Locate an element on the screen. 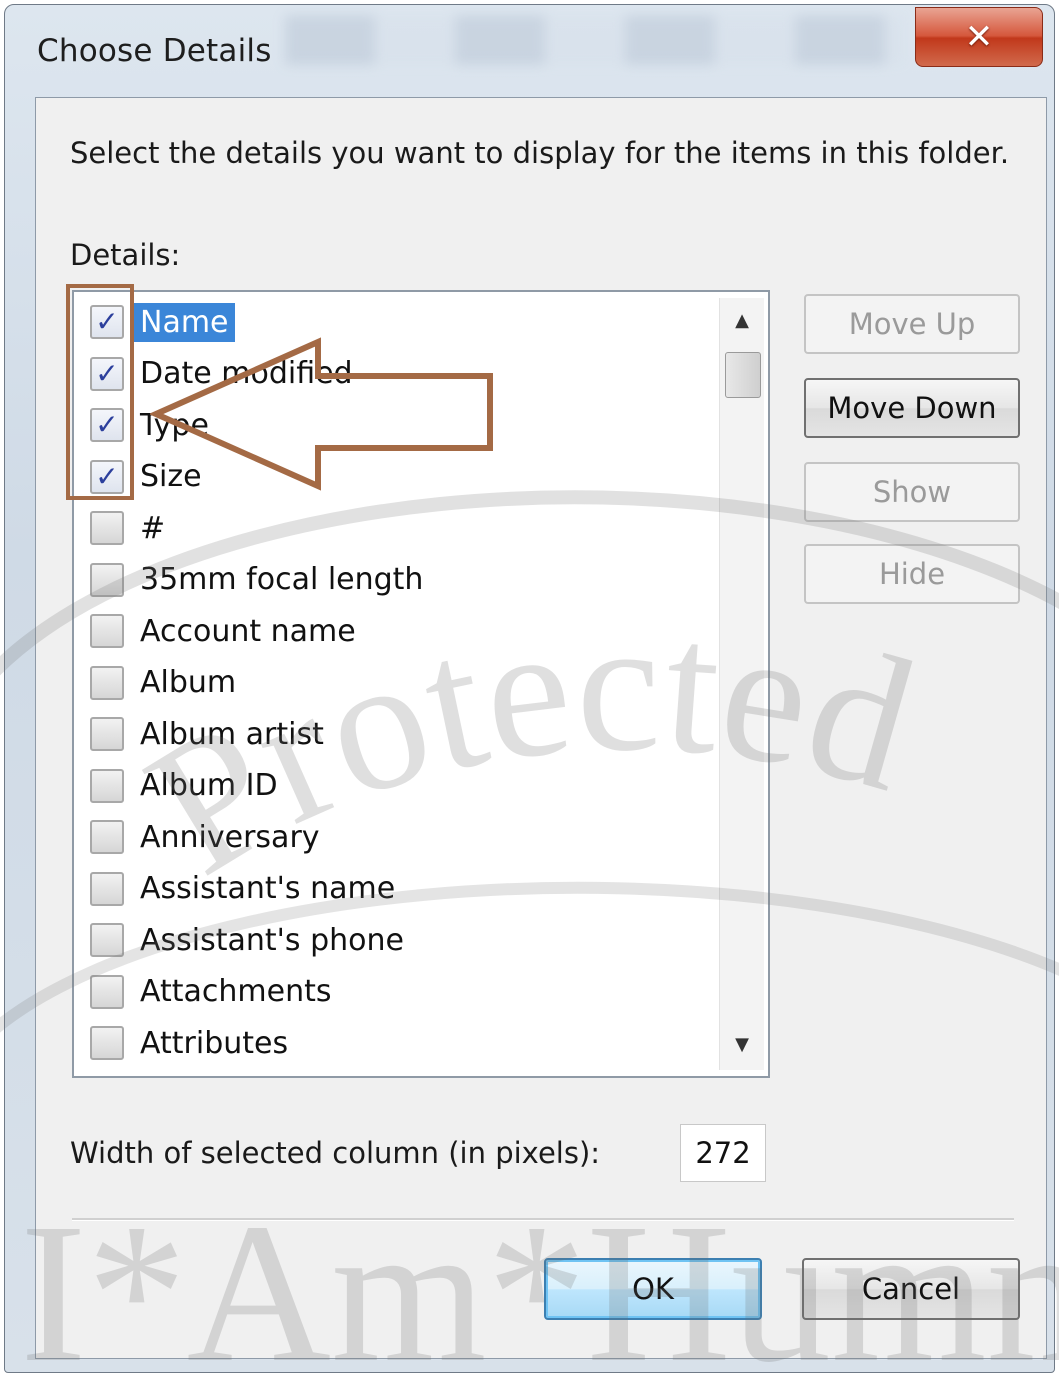 This screenshot has height=1377, width=1059. chevron-up-icon: ▲ is located at coordinates (742, 320).